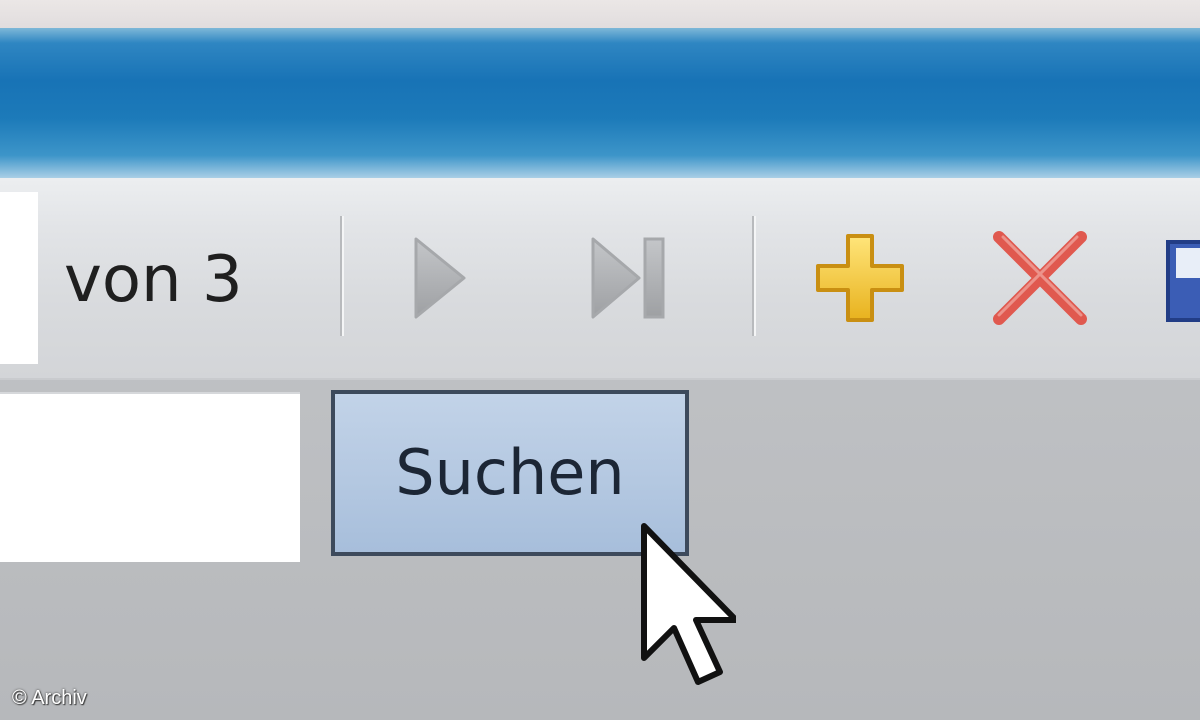  What do you see at coordinates (150, 477) in the screenshot?
I see `search-input` at bounding box center [150, 477].